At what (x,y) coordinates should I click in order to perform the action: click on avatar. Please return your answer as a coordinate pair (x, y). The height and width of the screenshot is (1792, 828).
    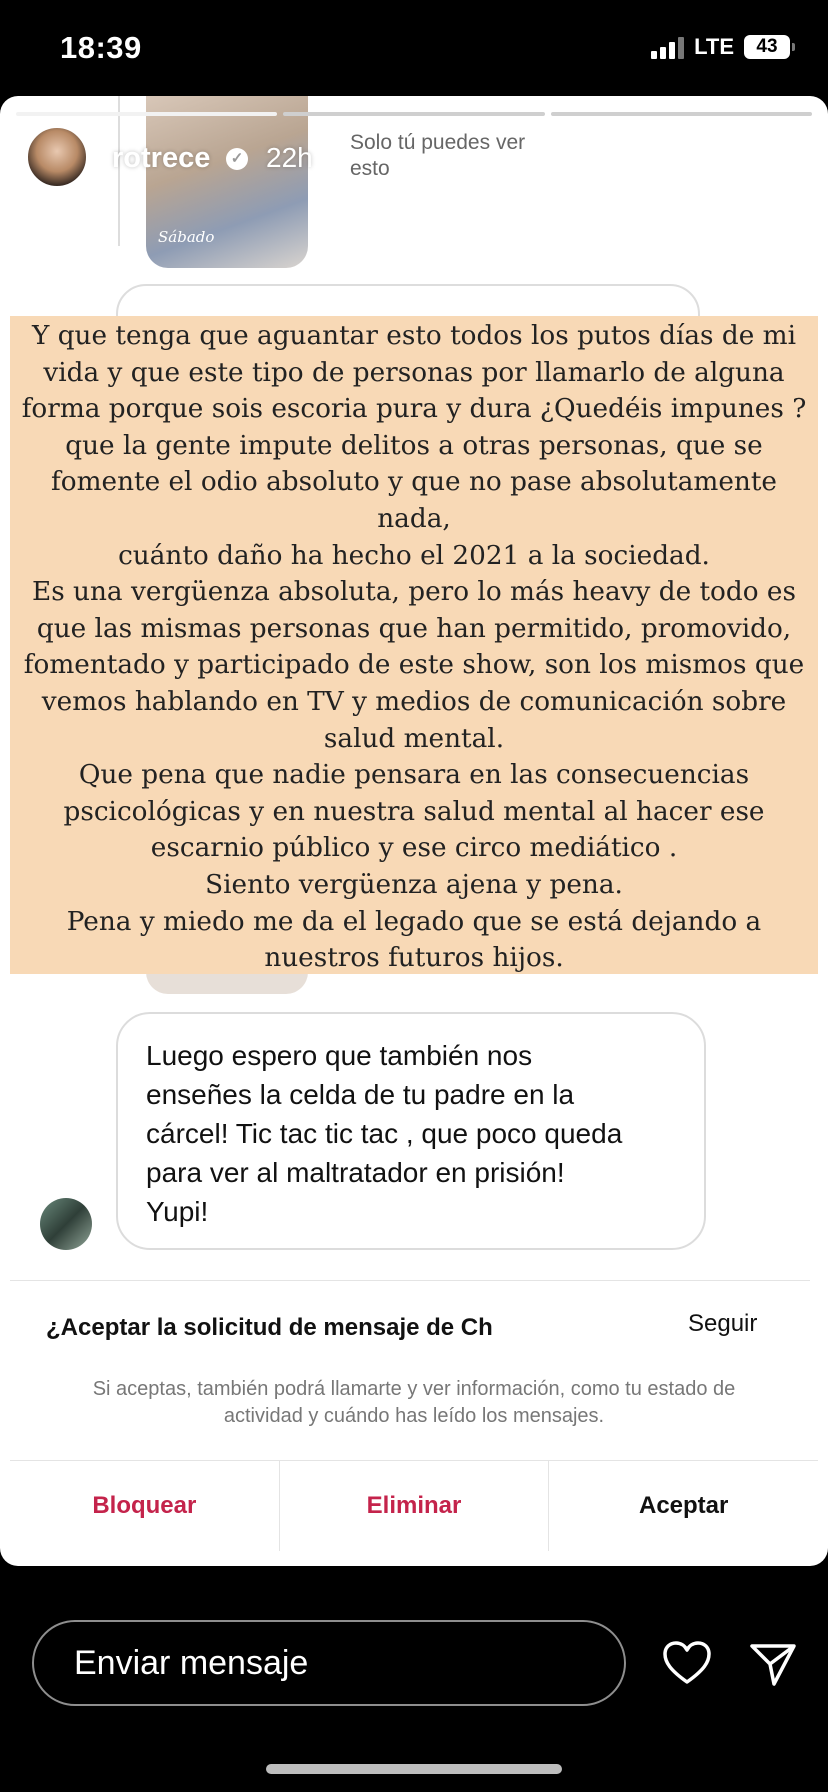
    Looking at the image, I should click on (57, 157).